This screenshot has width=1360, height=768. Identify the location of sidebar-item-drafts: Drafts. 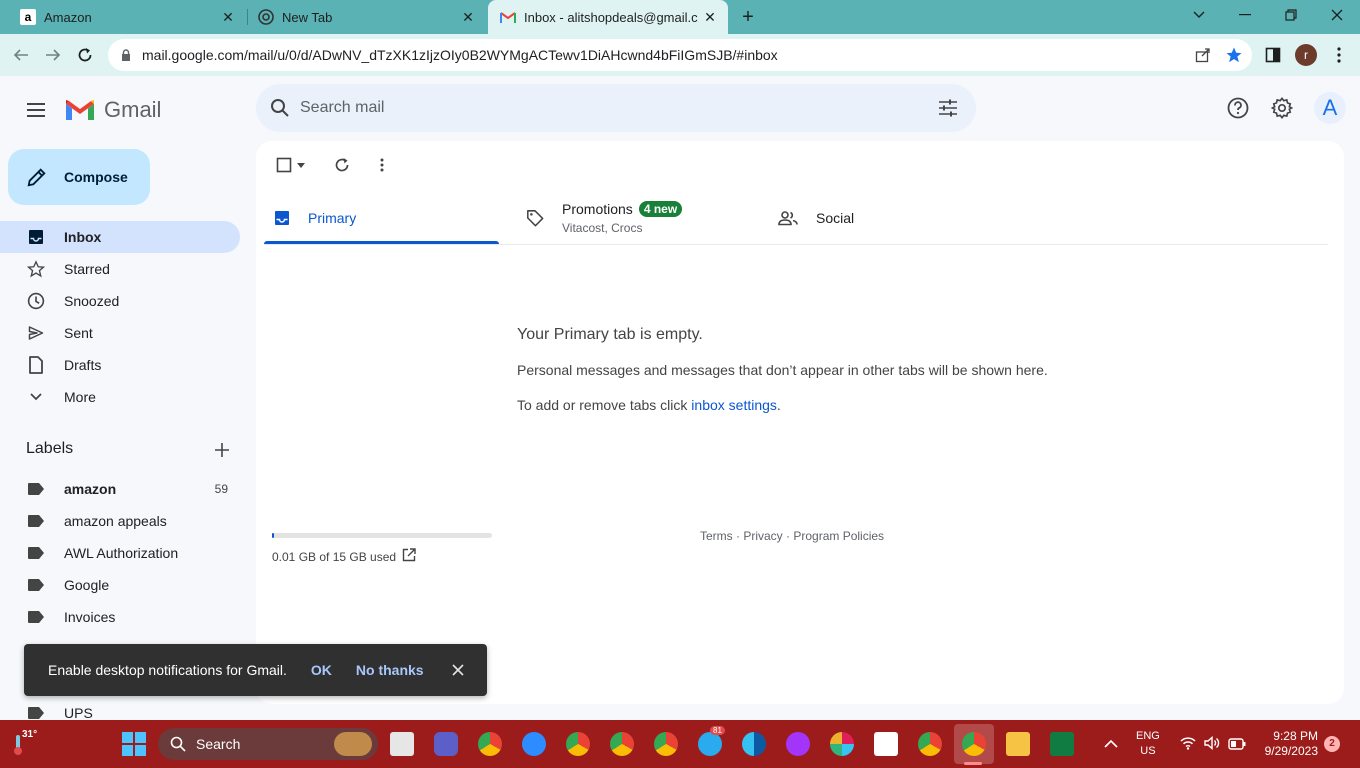
(120, 365).